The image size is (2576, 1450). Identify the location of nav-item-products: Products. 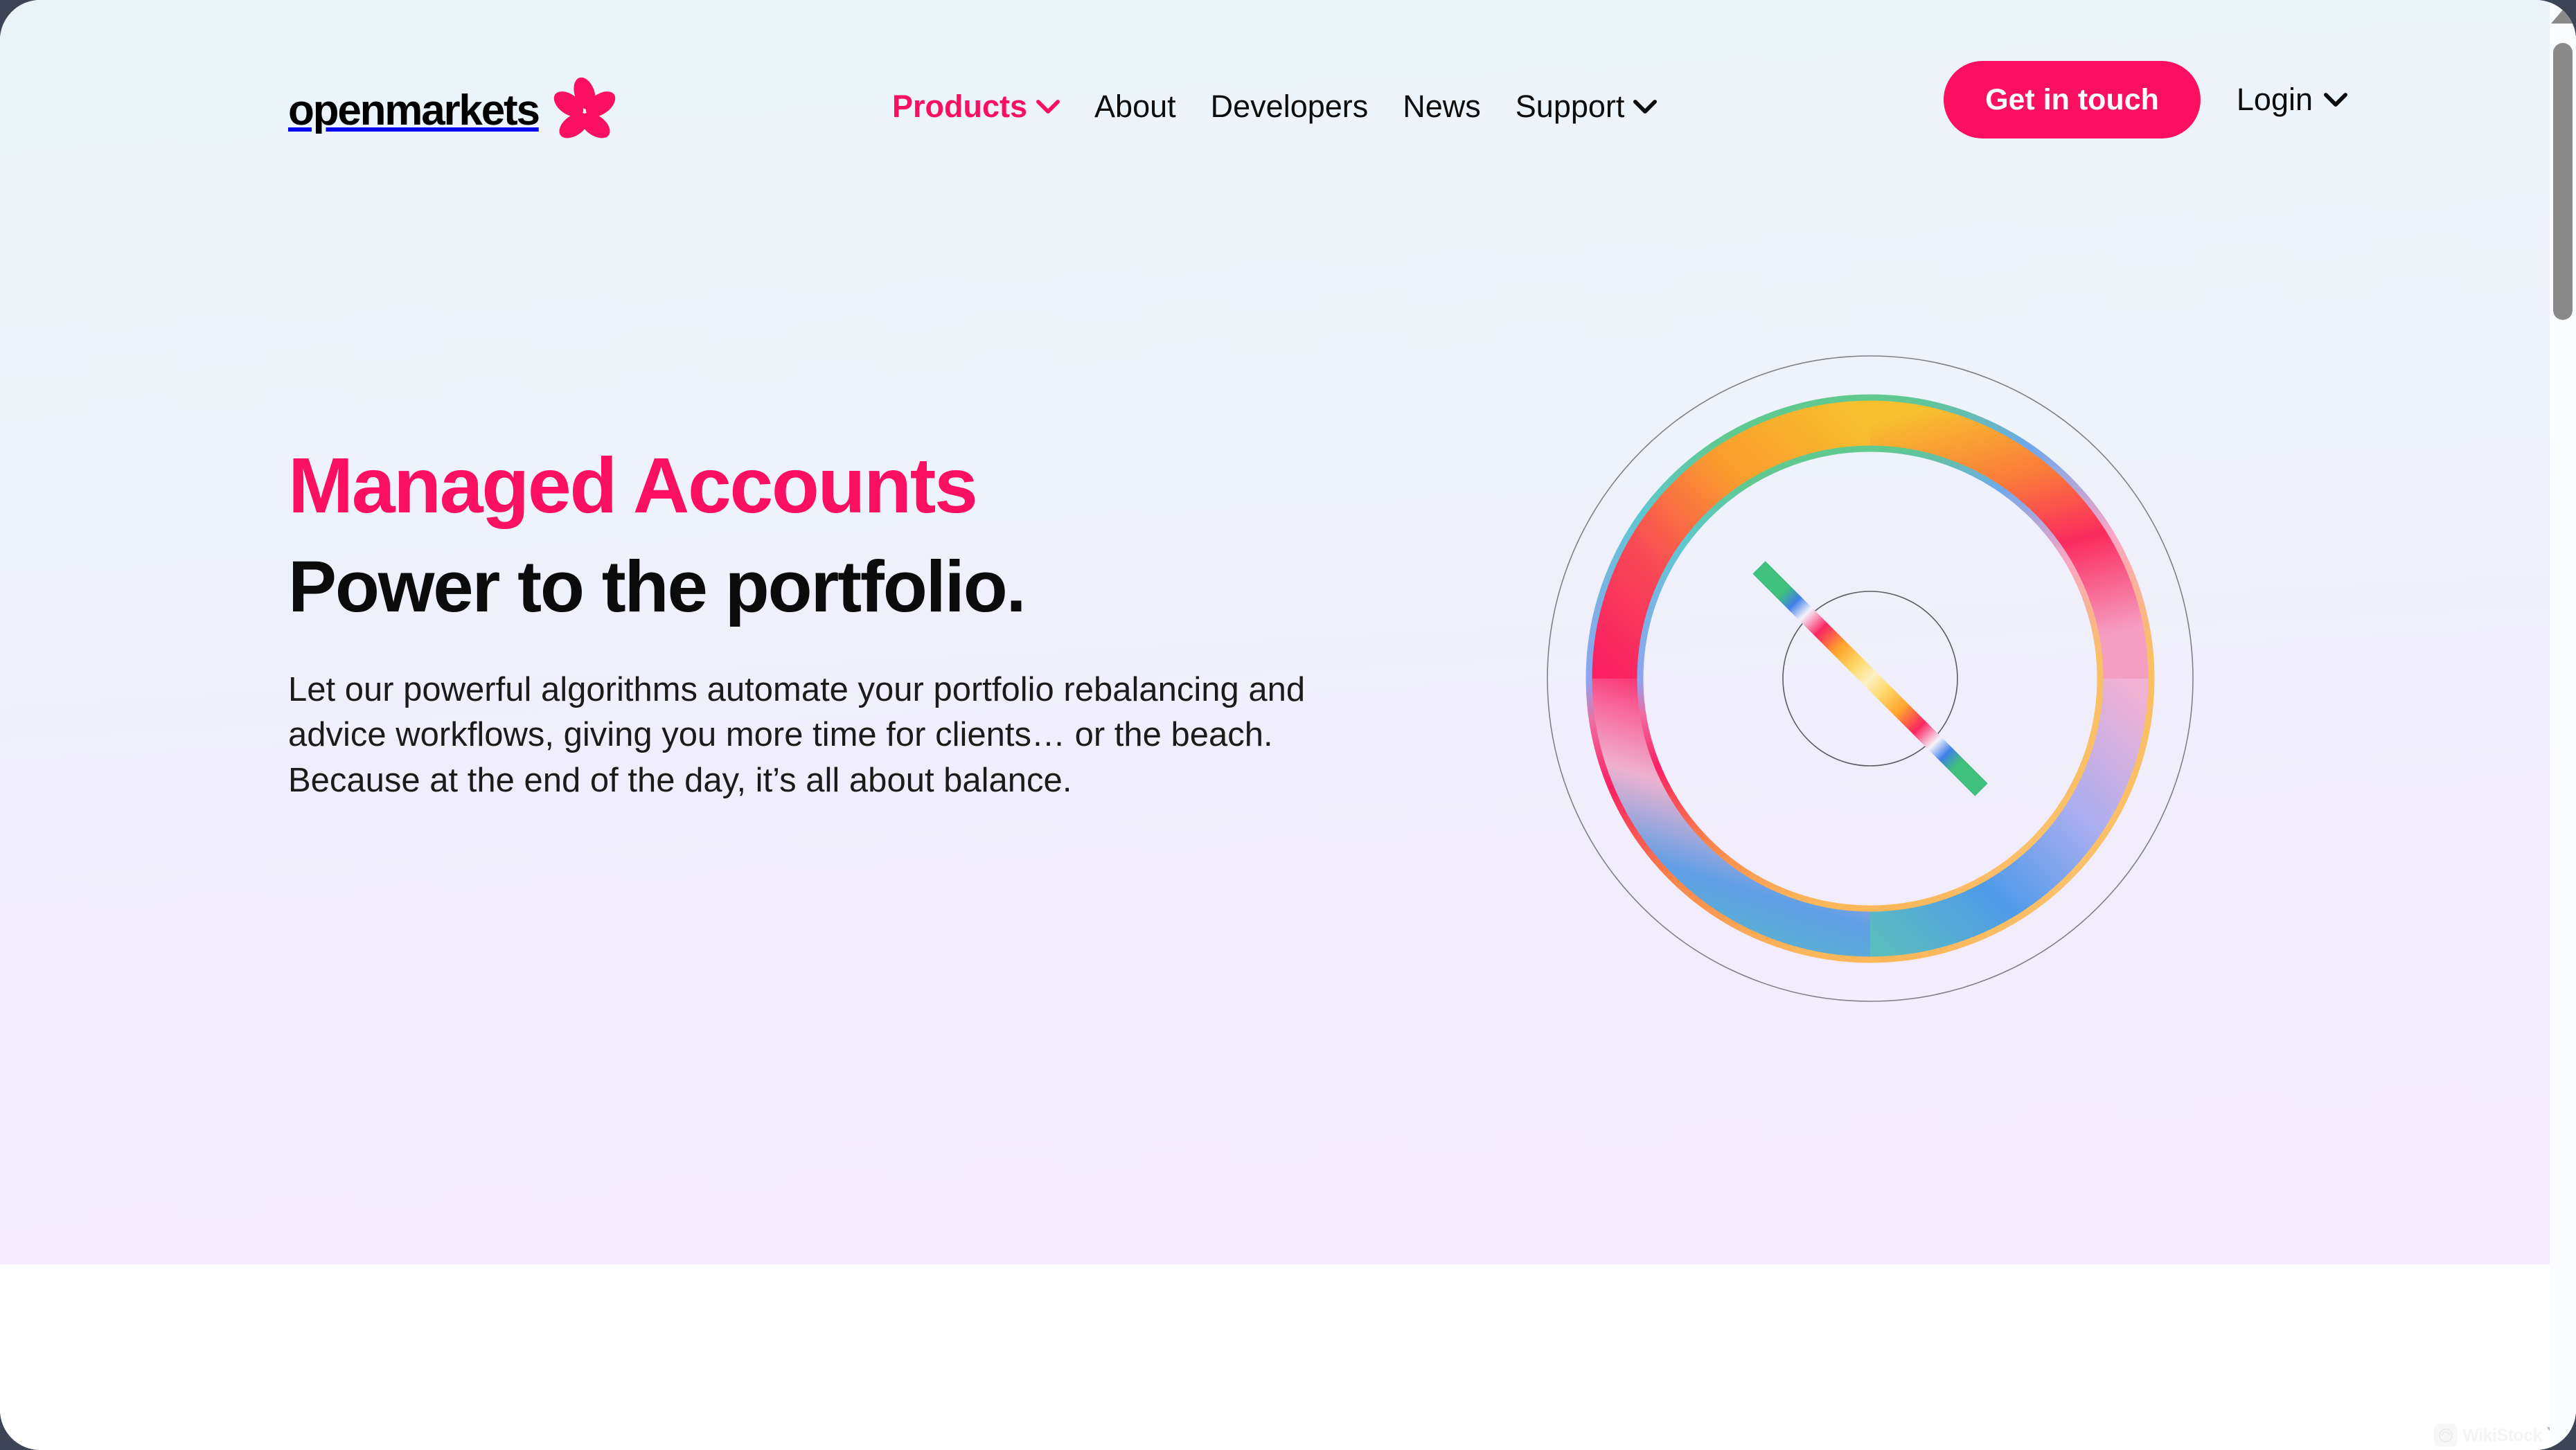
(976, 107).